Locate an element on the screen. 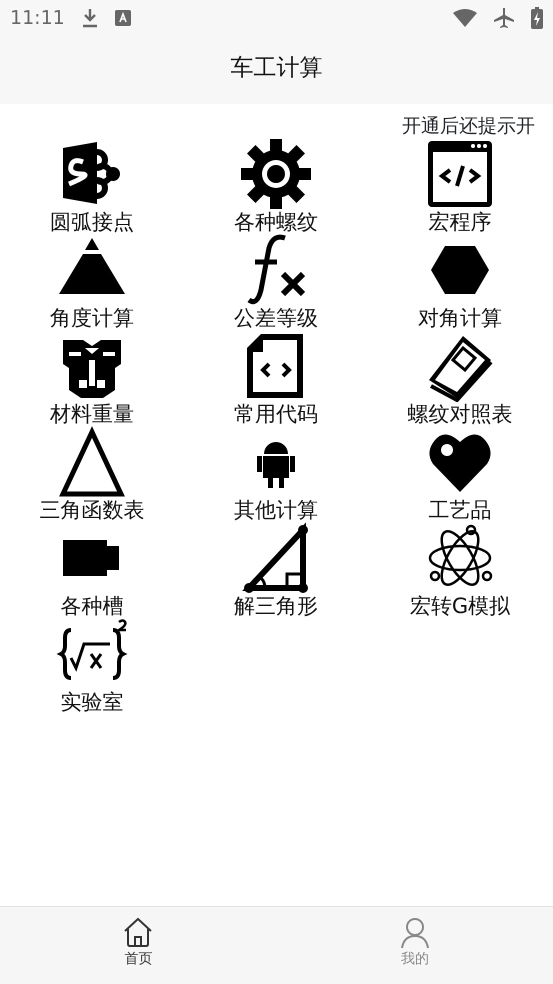 This screenshot has width=553, height=984. tool-label: 各种槽 is located at coordinates (92, 606).